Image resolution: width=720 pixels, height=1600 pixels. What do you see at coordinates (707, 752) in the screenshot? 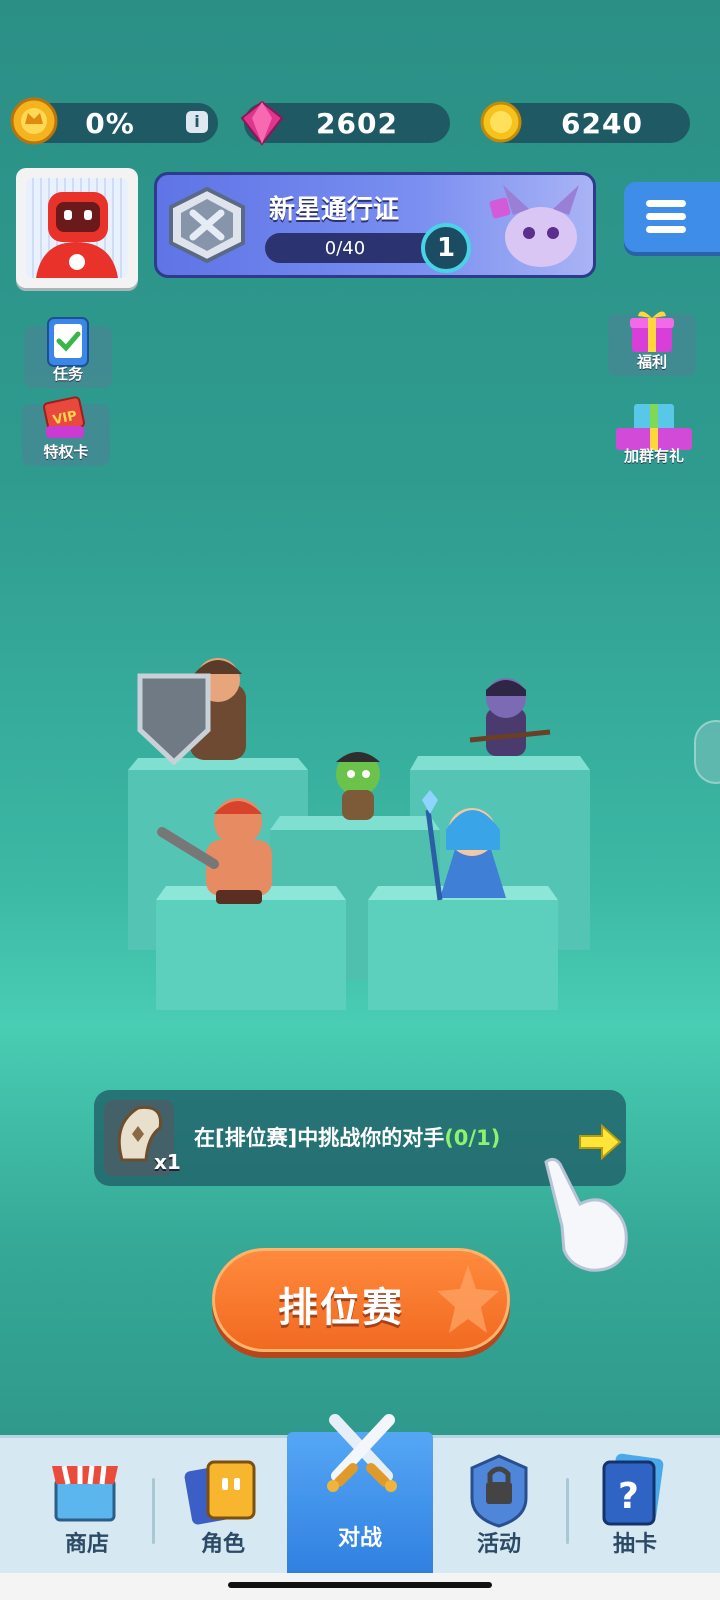
I see `edge-scroll-button` at bounding box center [707, 752].